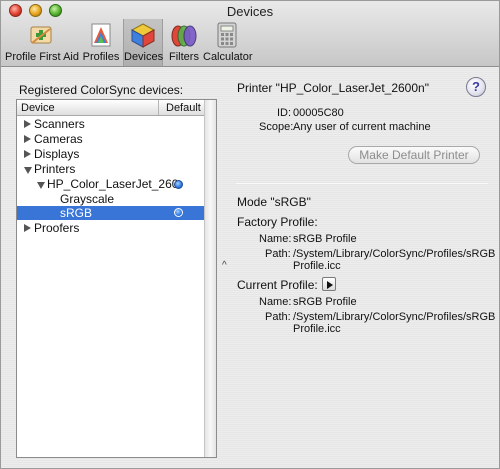 This screenshot has width=500, height=469. Describe the element at coordinates (325, 239) in the screenshot. I see `factory-name-value: sRGB Profile` at that location.